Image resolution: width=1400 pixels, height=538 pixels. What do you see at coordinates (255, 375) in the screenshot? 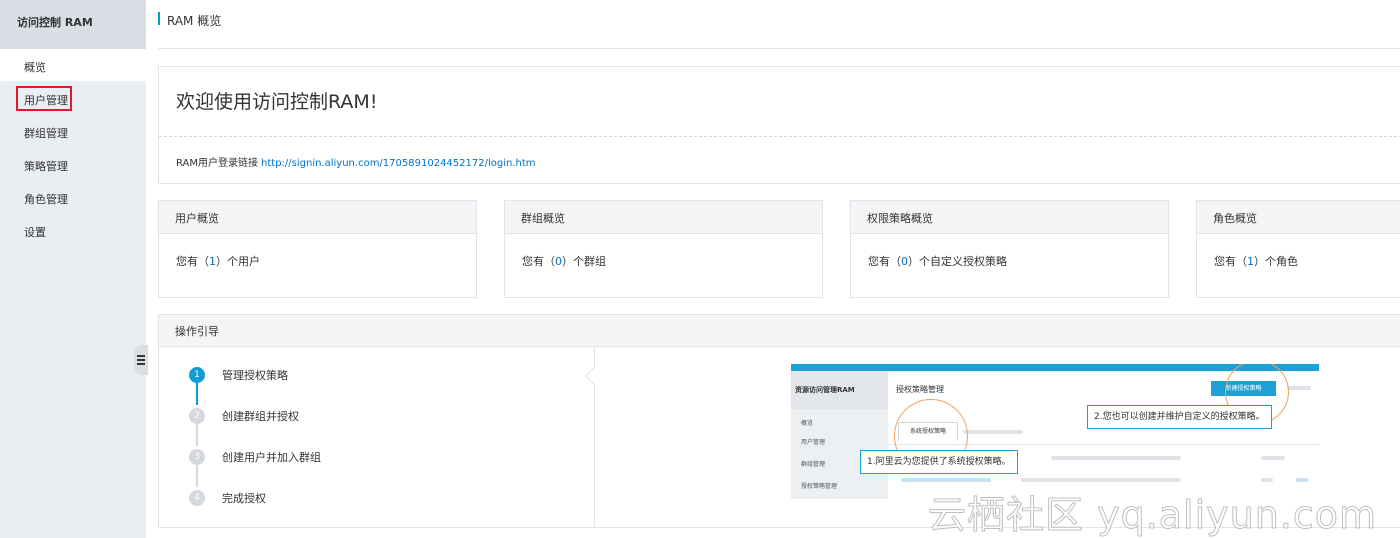
I see `step-label: 管理授权策略` at bounding box center [255, 375].